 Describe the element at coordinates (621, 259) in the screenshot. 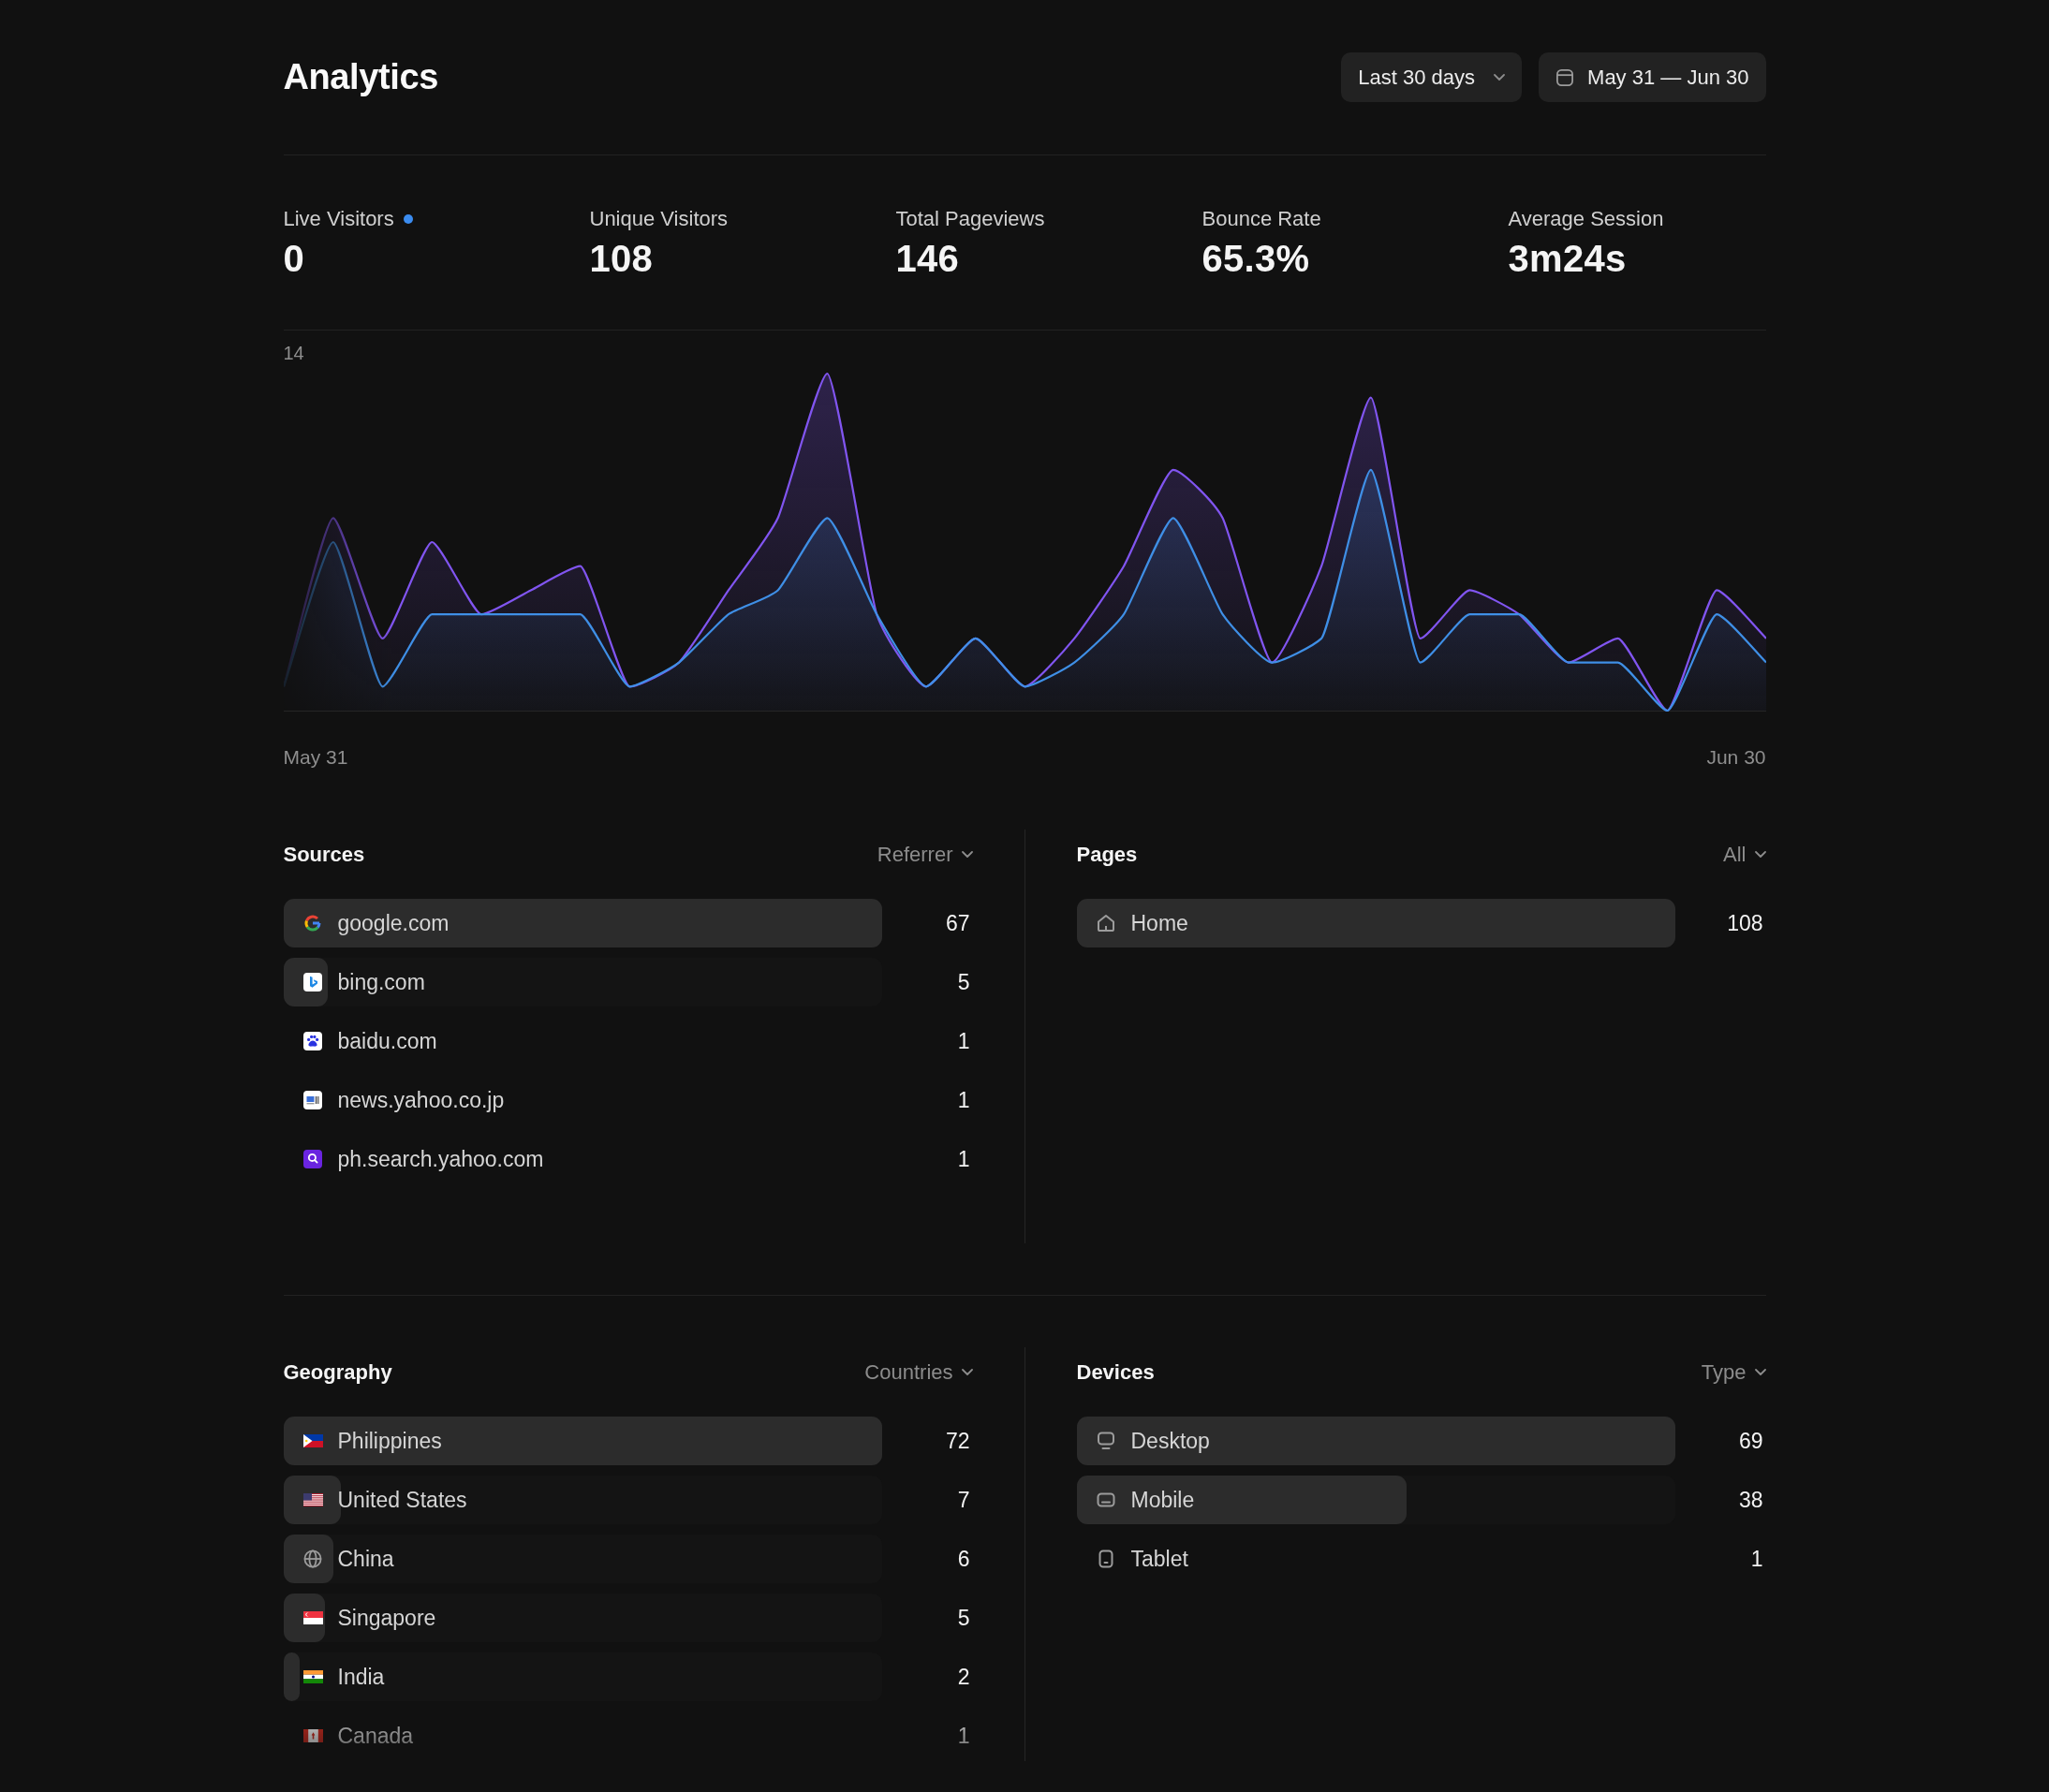

I see `stat-value: 108` at that location.